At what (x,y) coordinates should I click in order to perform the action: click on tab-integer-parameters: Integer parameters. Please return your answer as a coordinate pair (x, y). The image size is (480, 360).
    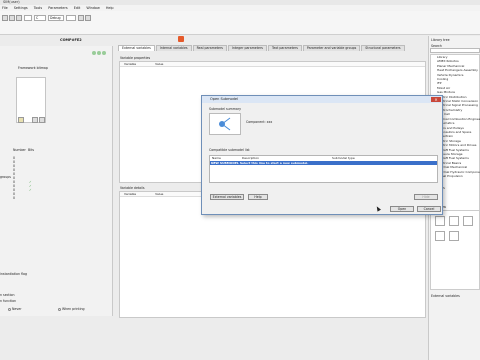
    Looking at the image, I should click on (247, 48).